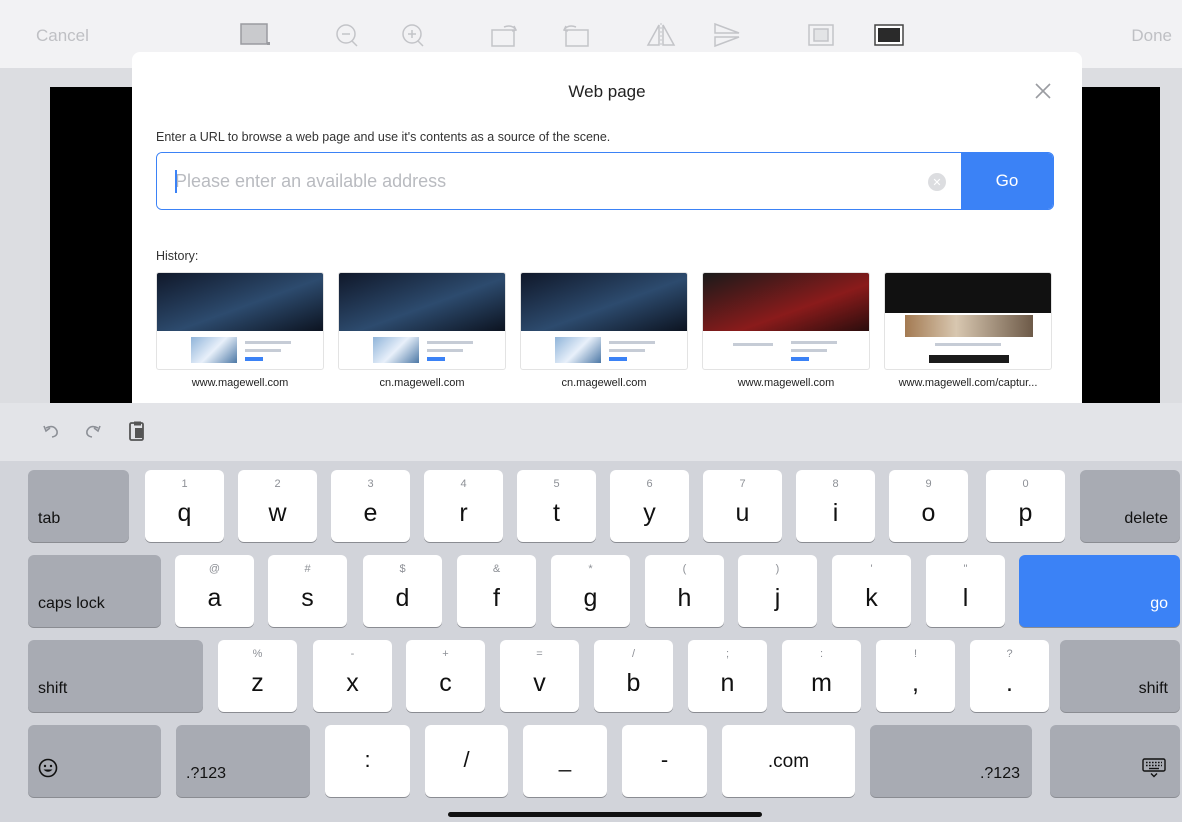 The width and height of the screenshot is (1182, 822). What do you see at coordinates (62, 36) in the screenshot?
I see `cancel-button: Cancel` at bounding box center [62, 36].